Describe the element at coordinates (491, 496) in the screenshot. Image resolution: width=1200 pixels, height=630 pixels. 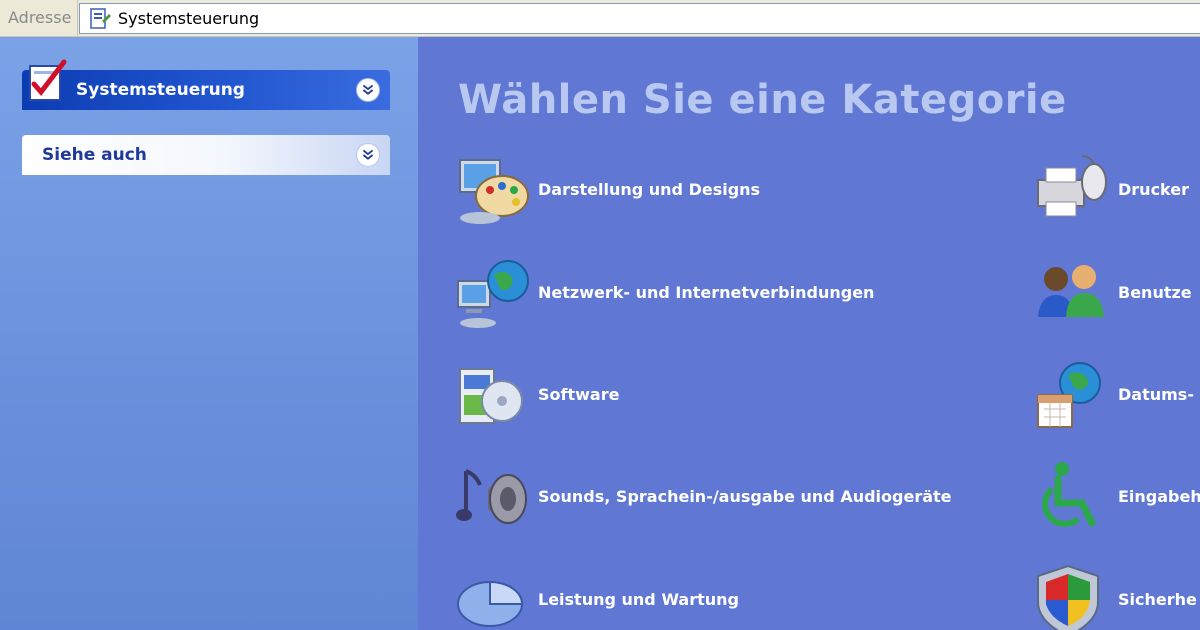
I see `sound-speaker-icon` at that location.